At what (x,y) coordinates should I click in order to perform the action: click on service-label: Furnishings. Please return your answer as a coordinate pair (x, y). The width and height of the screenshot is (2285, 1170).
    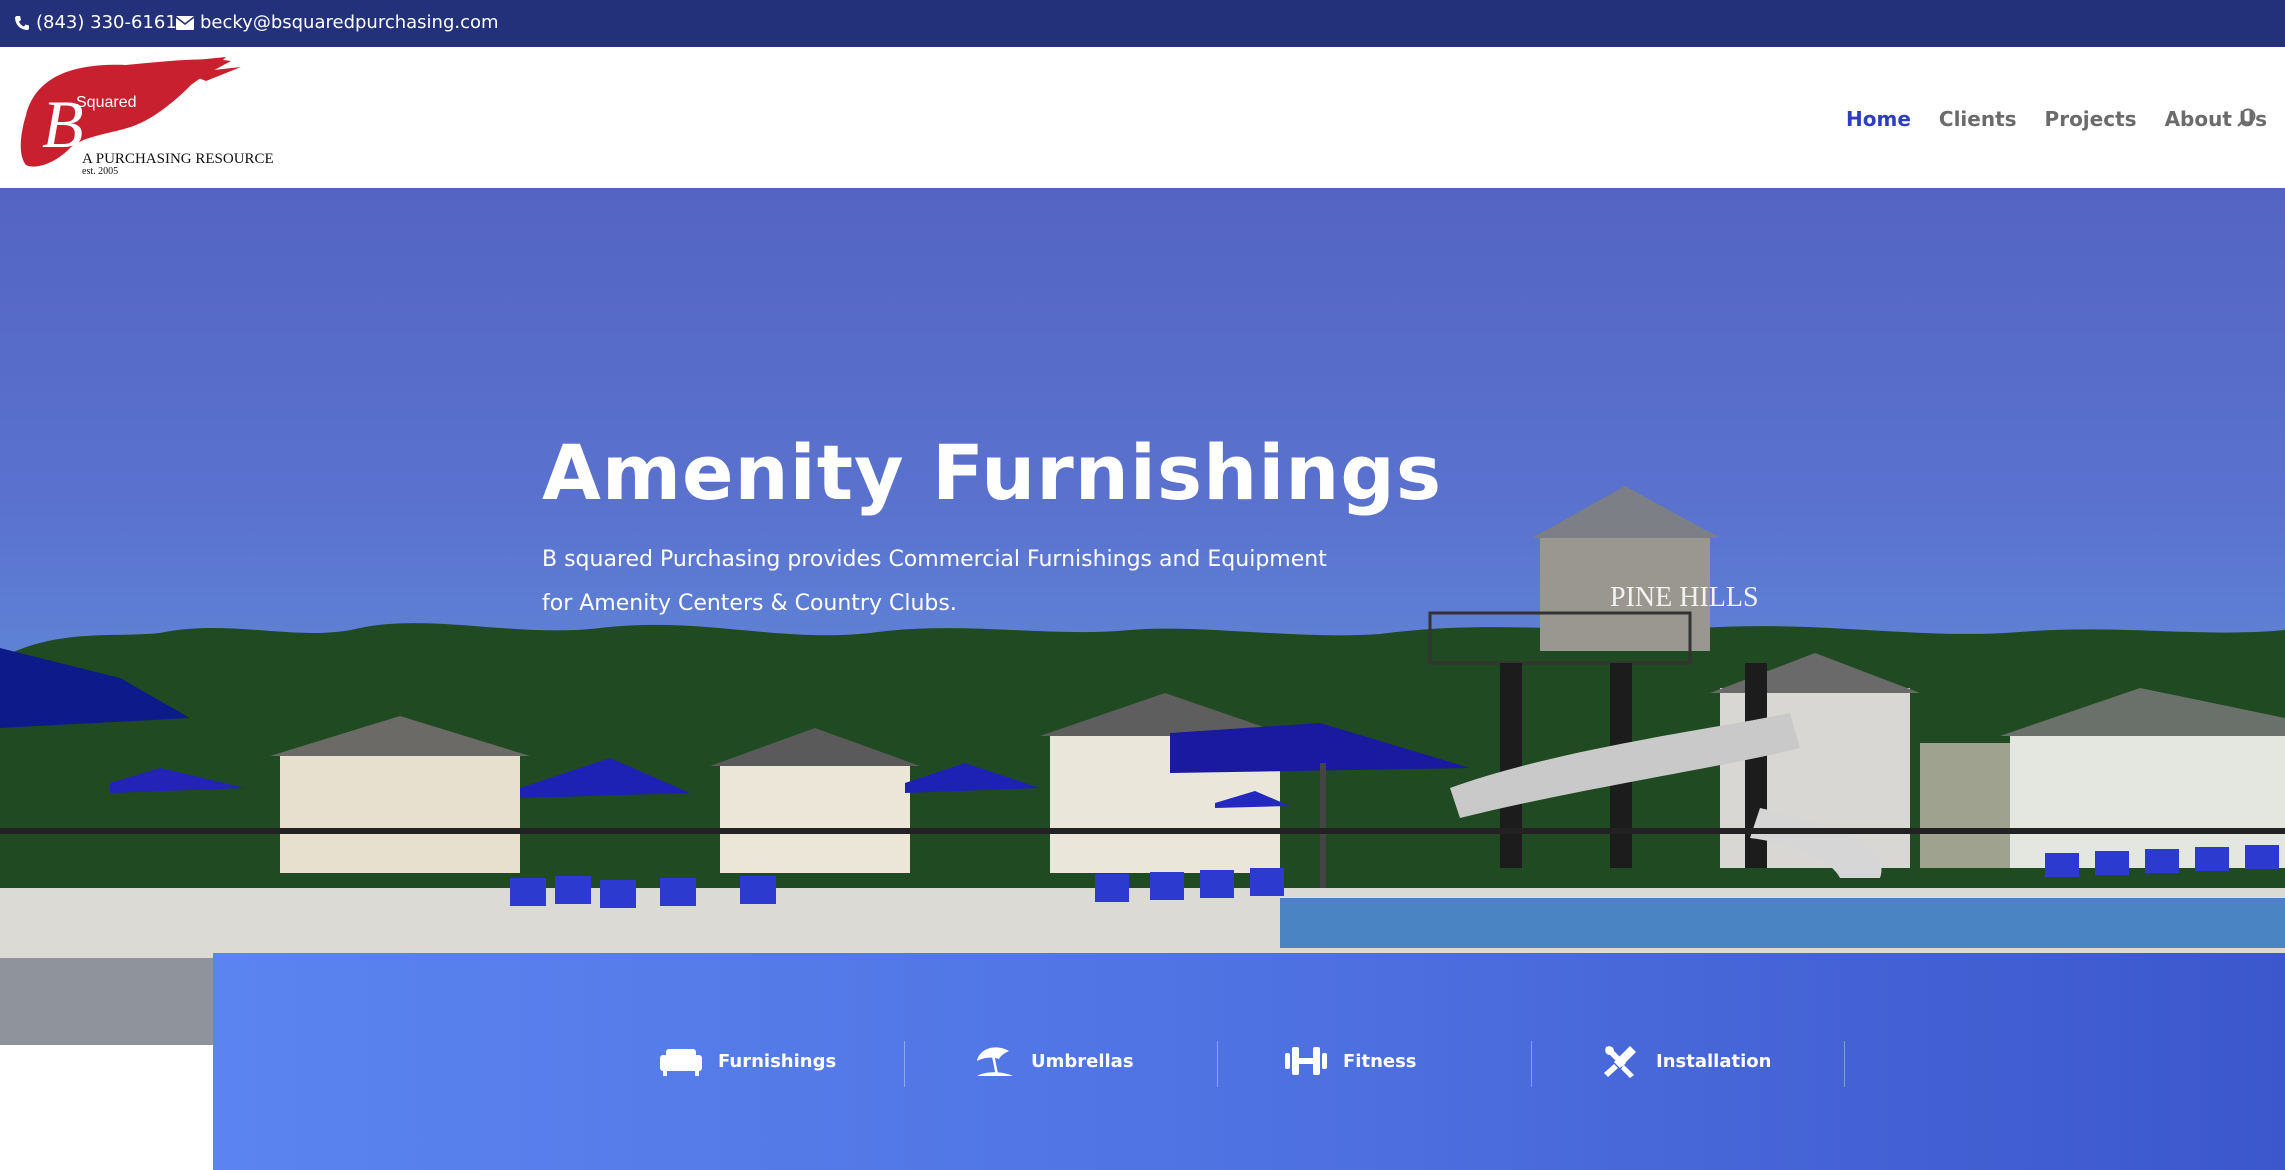
    Looking at the image, I should click on (777, 1061).